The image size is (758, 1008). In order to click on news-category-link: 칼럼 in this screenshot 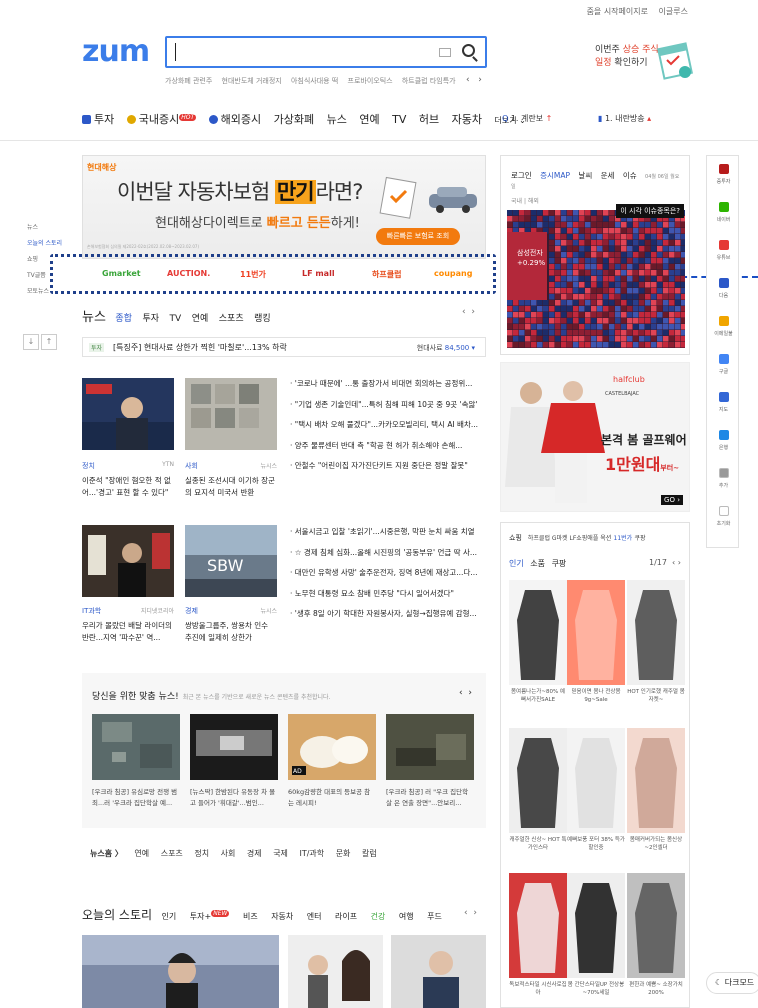, I will do `click(369, 853)`.